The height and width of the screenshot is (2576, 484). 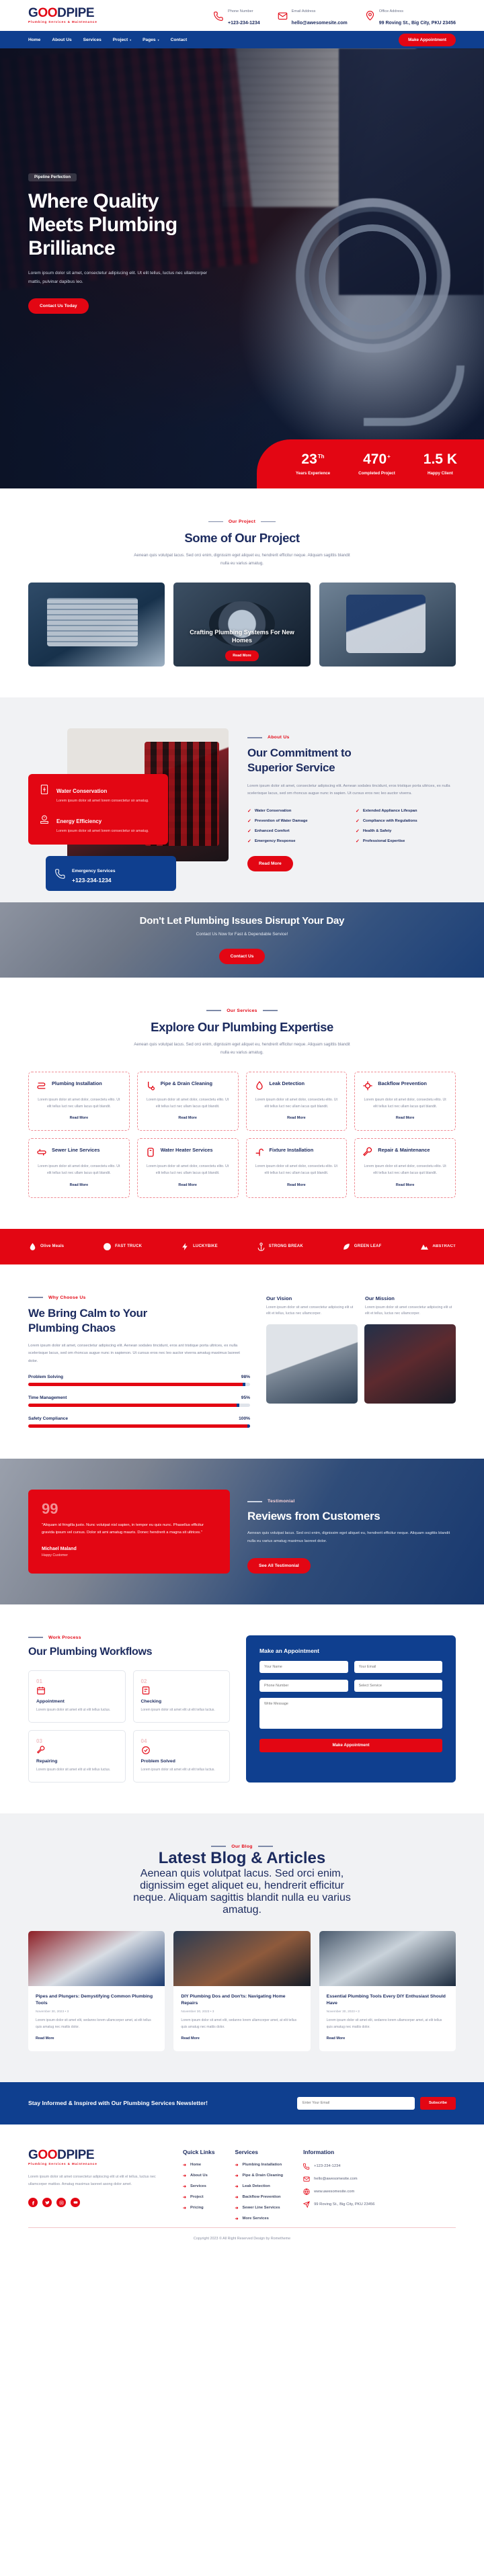 I want to click on project-read-more-button: Read More, so click(x=242, y=656).